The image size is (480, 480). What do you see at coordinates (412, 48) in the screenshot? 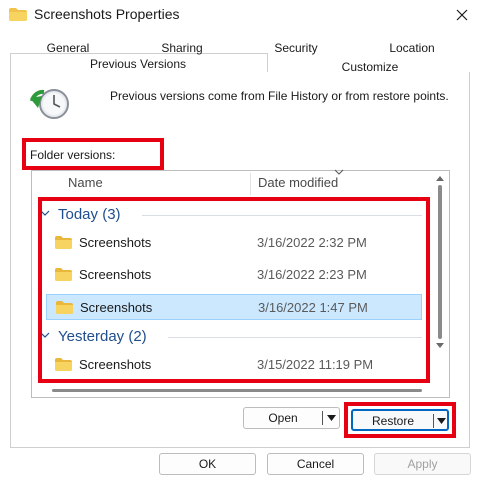
I see `tab-location: Location` at bounding box center [412, 48].